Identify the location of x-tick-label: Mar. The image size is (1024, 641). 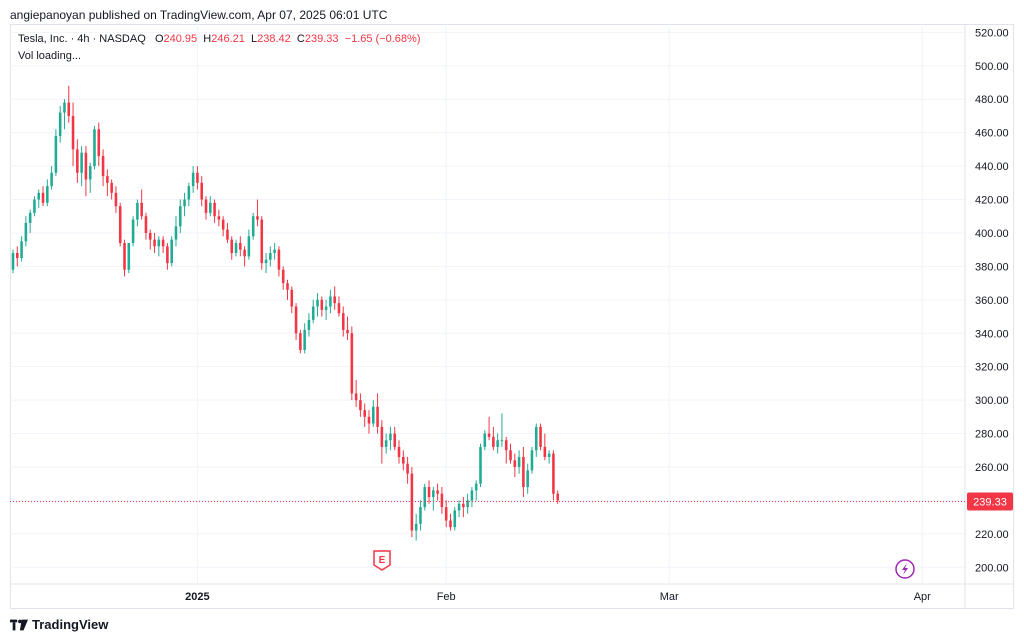
(669, 597).